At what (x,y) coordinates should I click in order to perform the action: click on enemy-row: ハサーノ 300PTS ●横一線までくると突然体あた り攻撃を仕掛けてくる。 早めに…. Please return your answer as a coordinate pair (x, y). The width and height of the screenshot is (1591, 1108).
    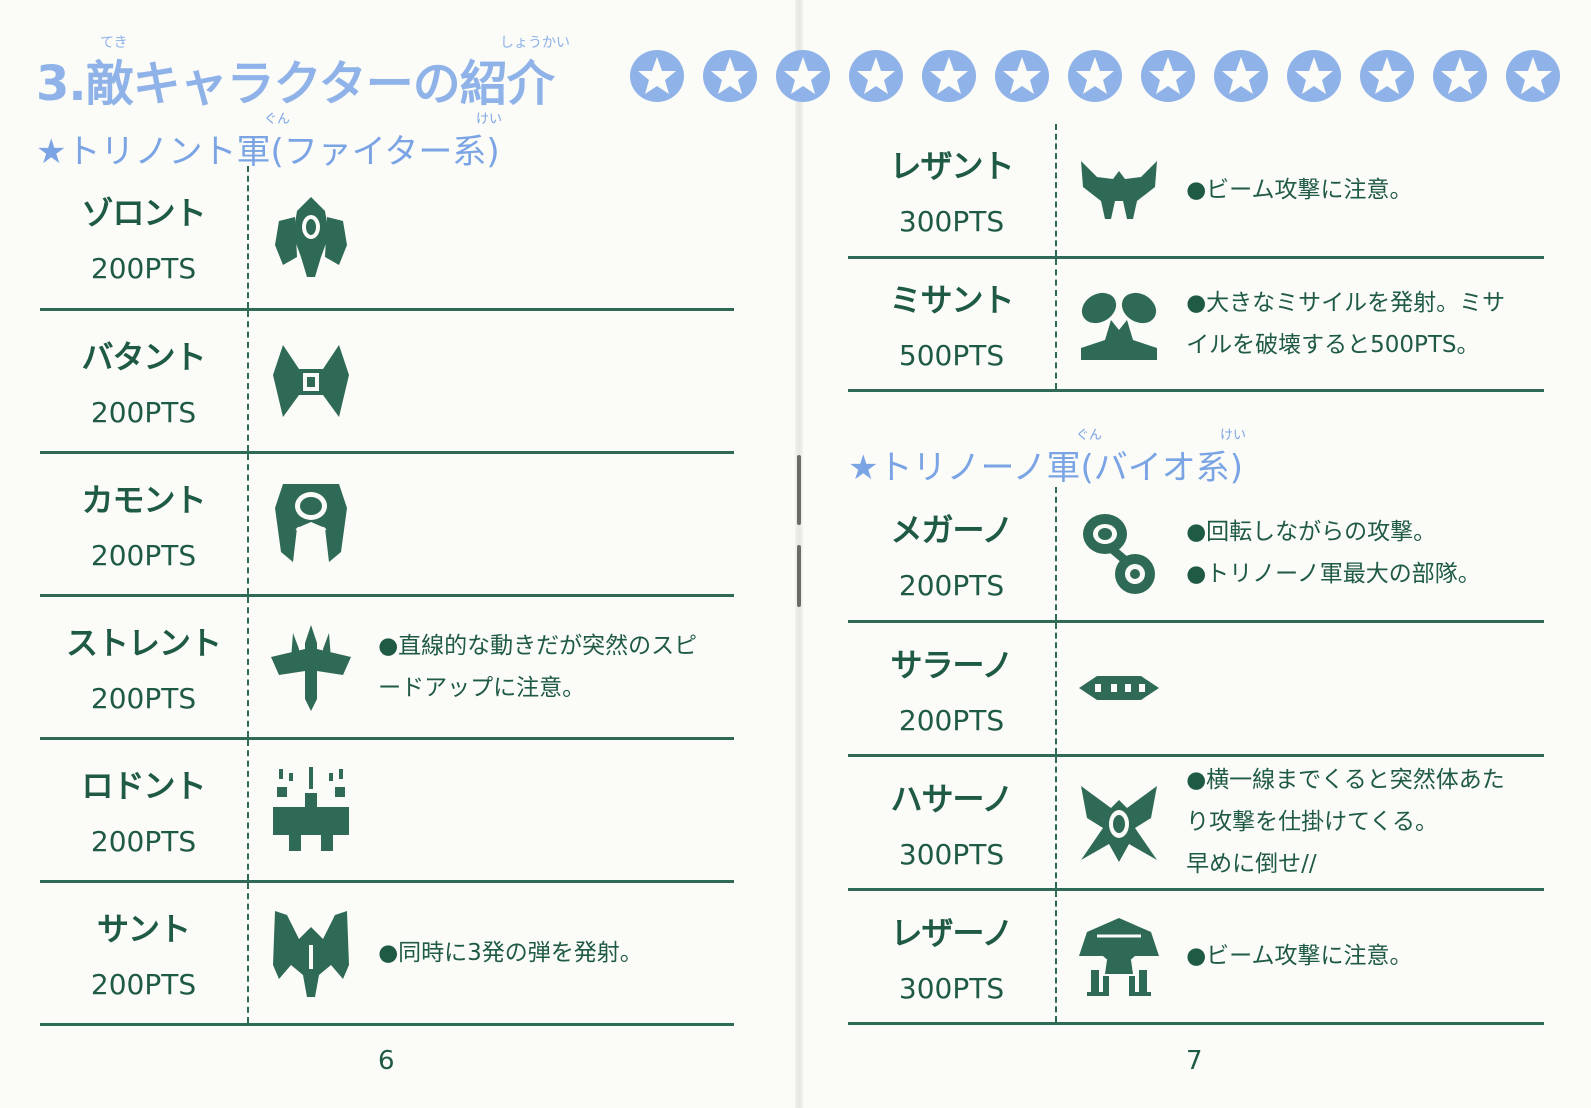
    Looking at the image, I should click on (1196, 823).